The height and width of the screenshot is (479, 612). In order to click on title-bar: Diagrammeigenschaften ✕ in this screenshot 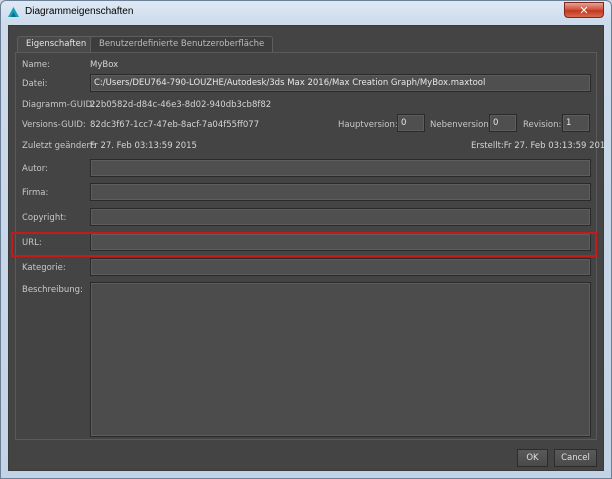, I will do `click(306, 13)`.